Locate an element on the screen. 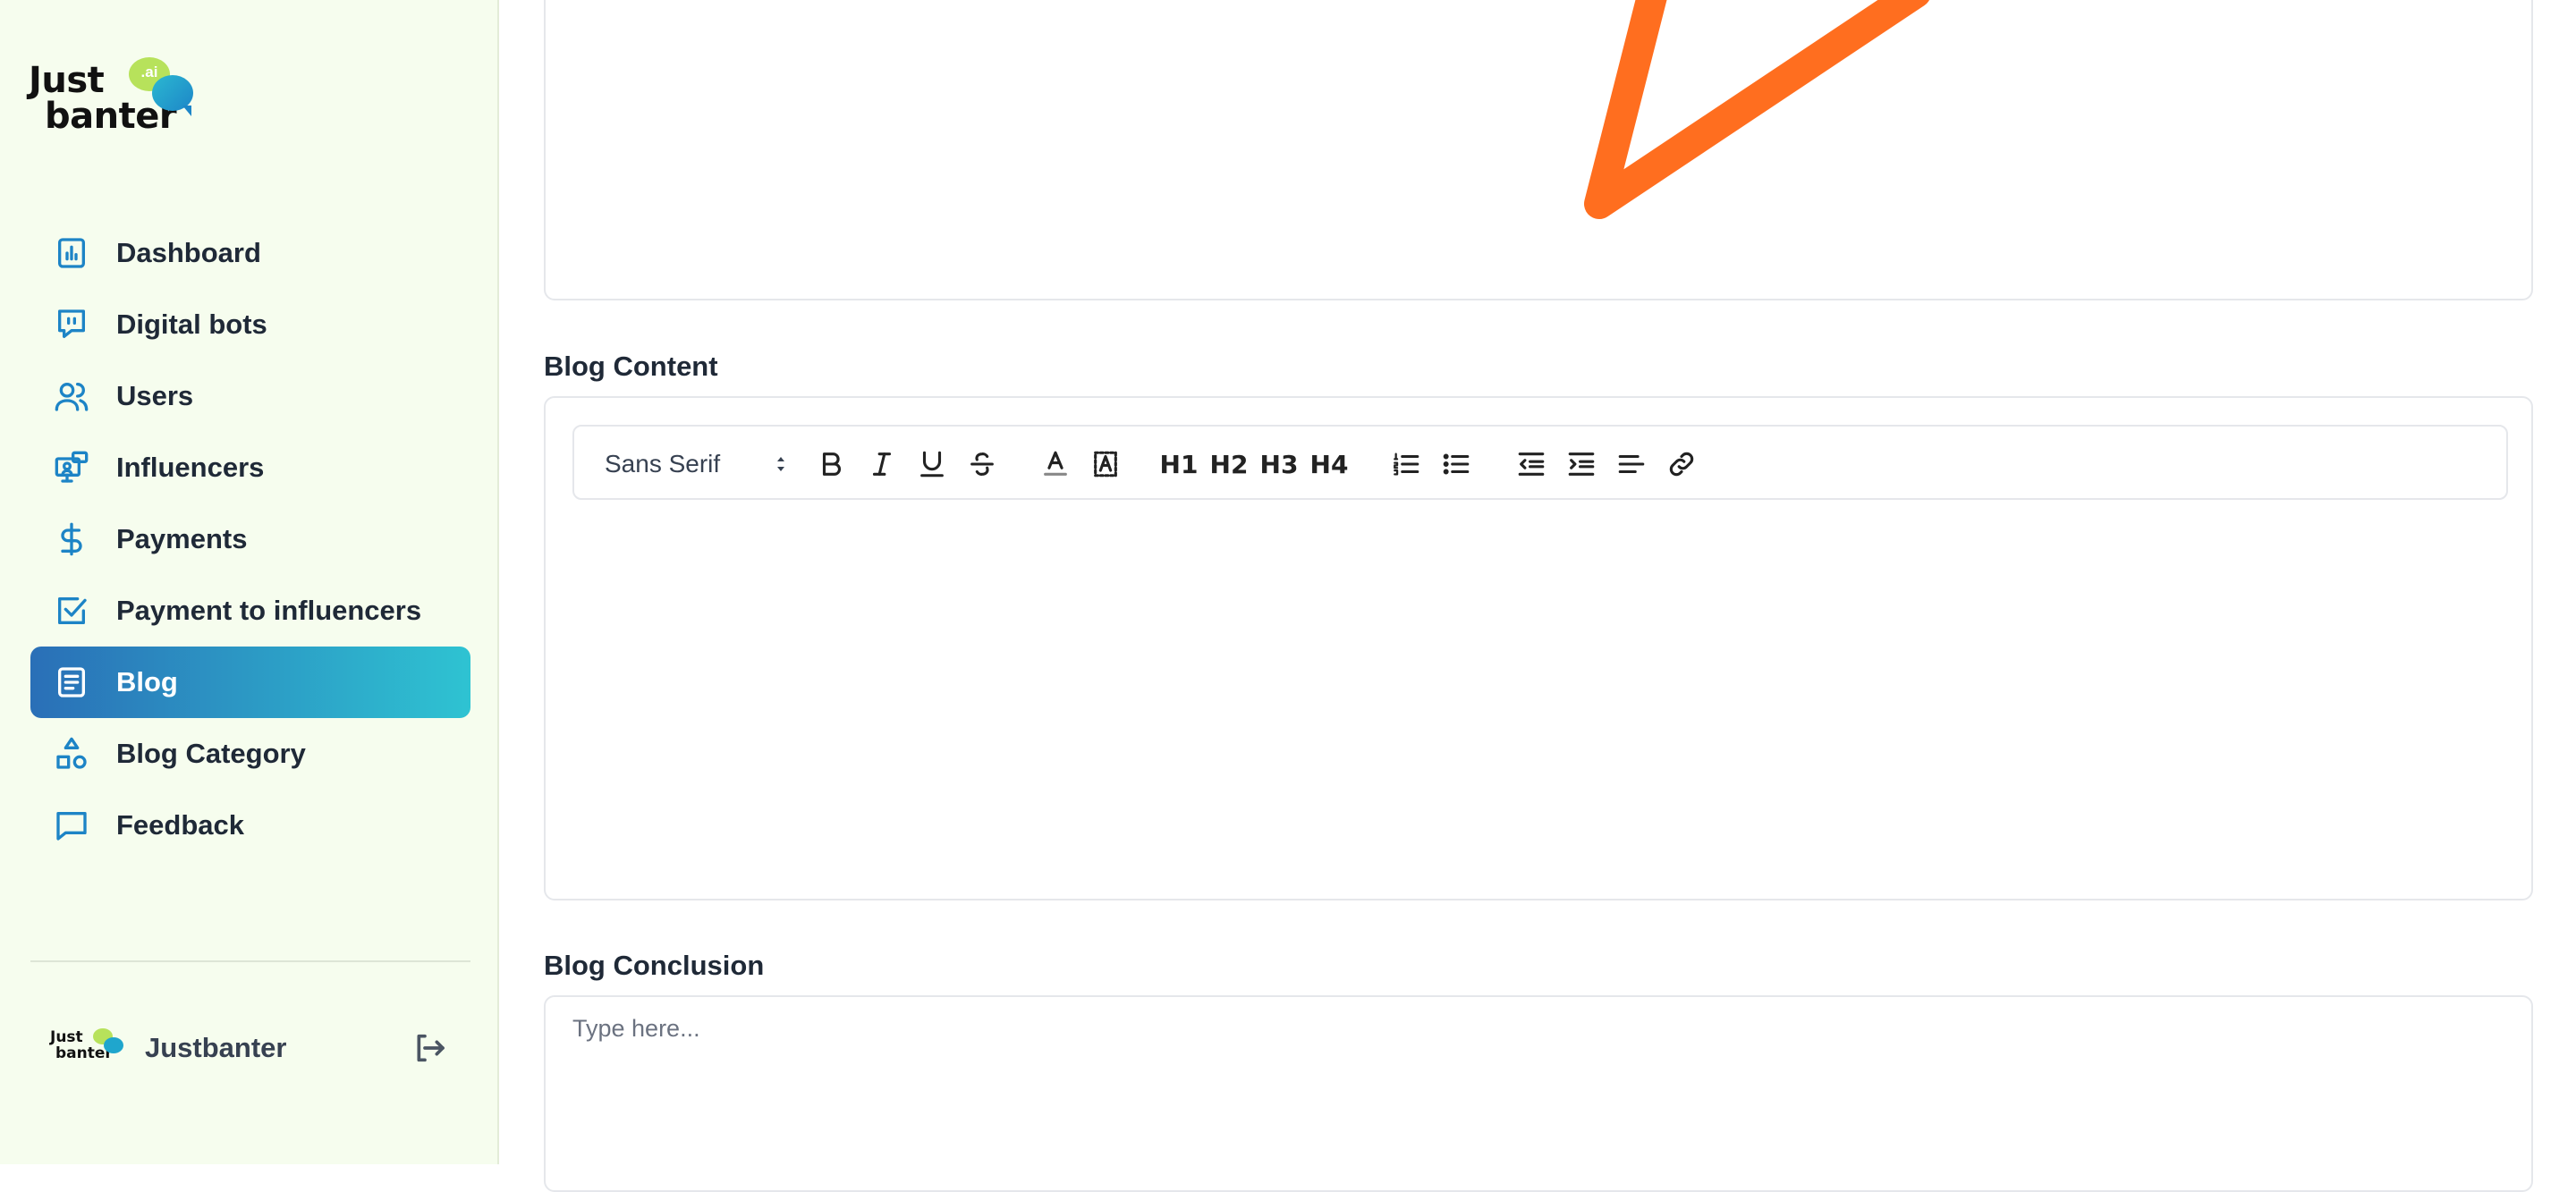 This screenshot has height=1192, width=2576. logo-line-1: Just is located at coordinates (67, 80).